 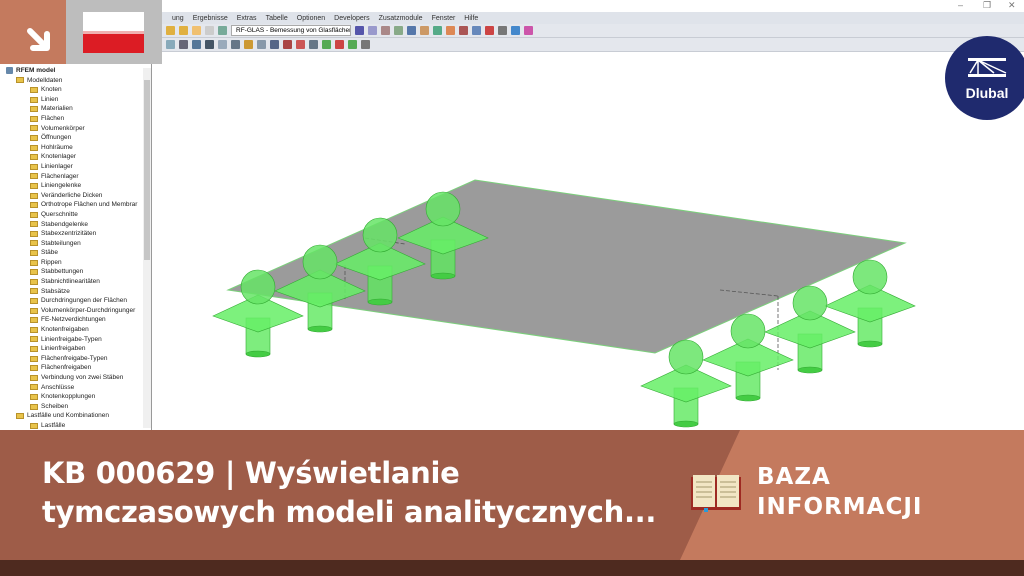 What do you see at coordinates (372, 30) in the screenshot?
I see `next-icon` at bounding box center [372, 30].